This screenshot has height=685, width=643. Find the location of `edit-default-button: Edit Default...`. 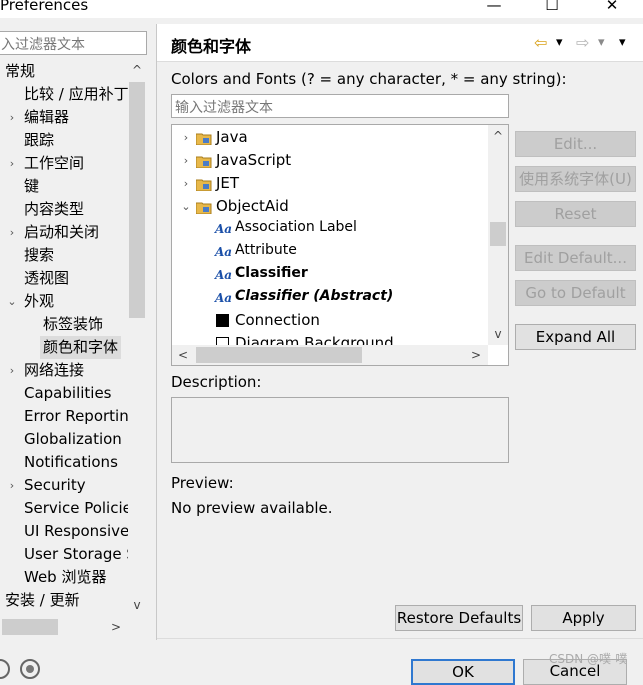

edit-default-button: Edit Default... is located at coordinates (575, 258).